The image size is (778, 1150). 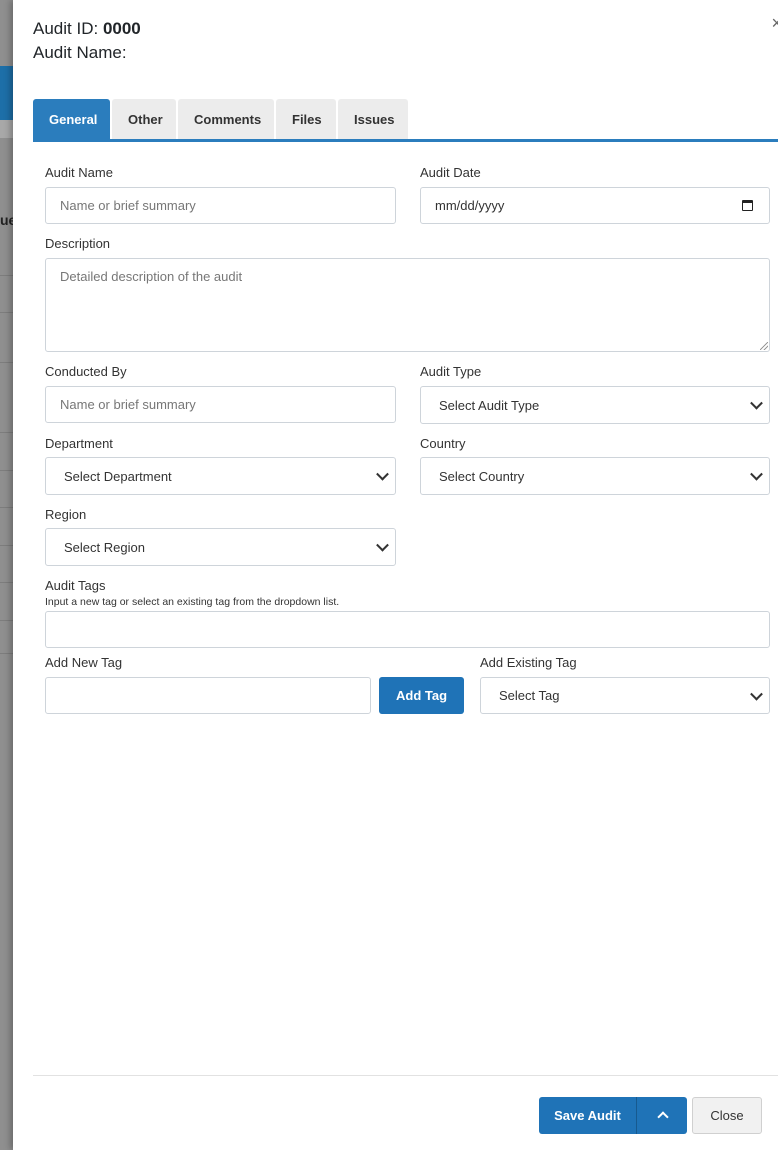 I want to click on audit-type-select: Select Audit Type, so click(x=595, y=405).